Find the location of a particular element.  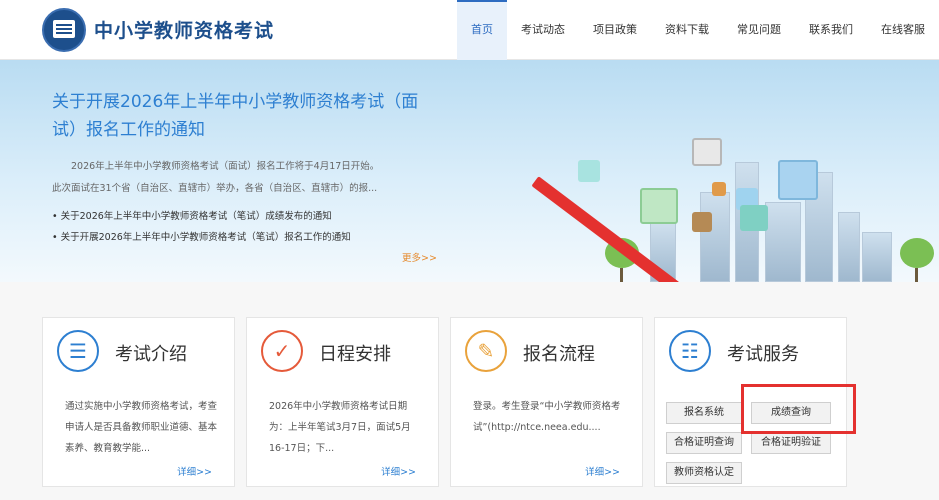

banner-headline-link: 关于开展2026年上半年中小学教师资格考试（面试）报名工作的通知 is located at coordinates (237, 116).